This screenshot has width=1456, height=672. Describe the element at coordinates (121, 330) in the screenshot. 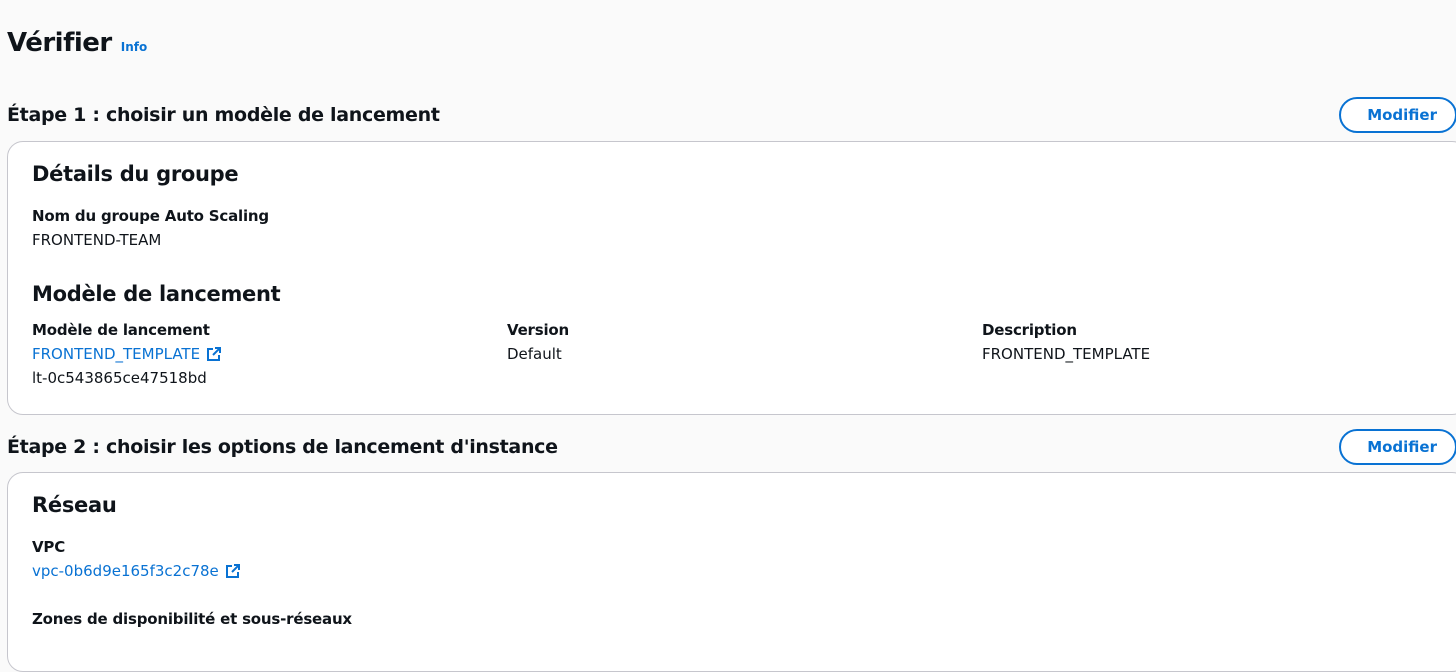

I see `launch-template-label: Modèle de lancement` at that location.